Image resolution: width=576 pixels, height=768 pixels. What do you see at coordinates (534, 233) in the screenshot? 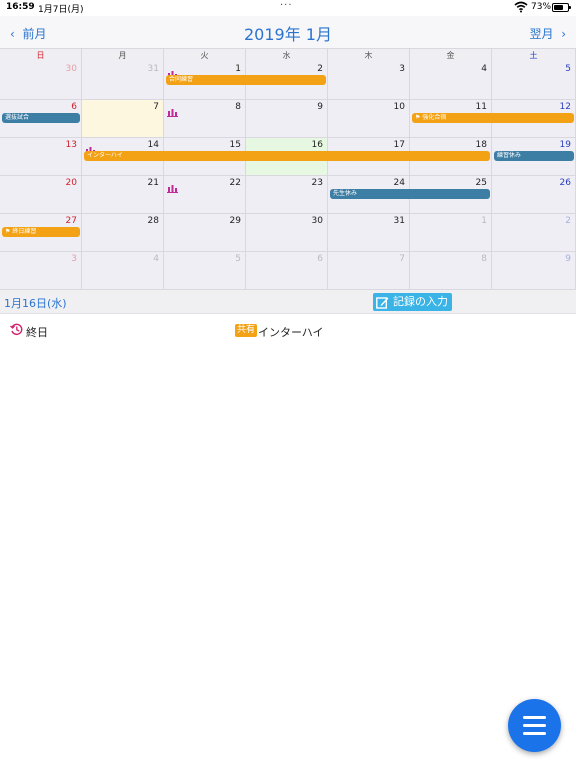
I see `calendar-day-cell: 2` at bounding box center [534, 233].